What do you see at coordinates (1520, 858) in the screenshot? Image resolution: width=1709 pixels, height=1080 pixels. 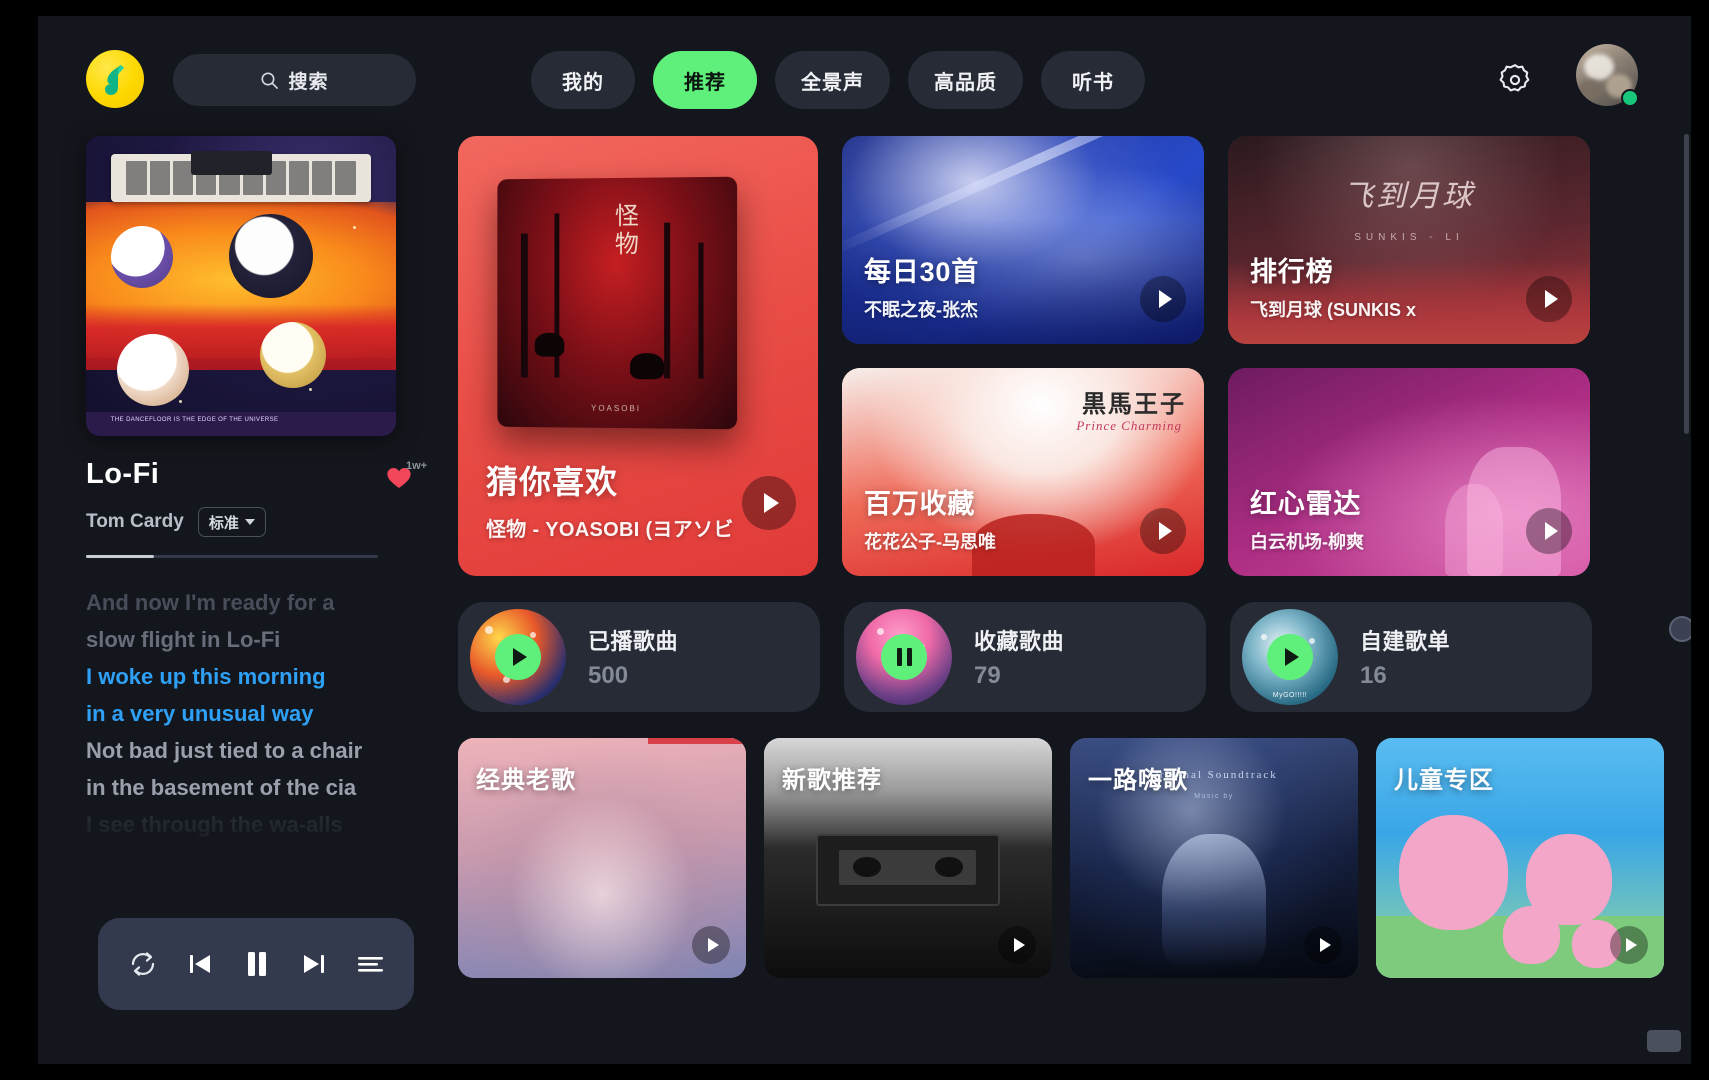 I see `card-kids-zone: 儿童专区` at bounding box center [1520, 858].